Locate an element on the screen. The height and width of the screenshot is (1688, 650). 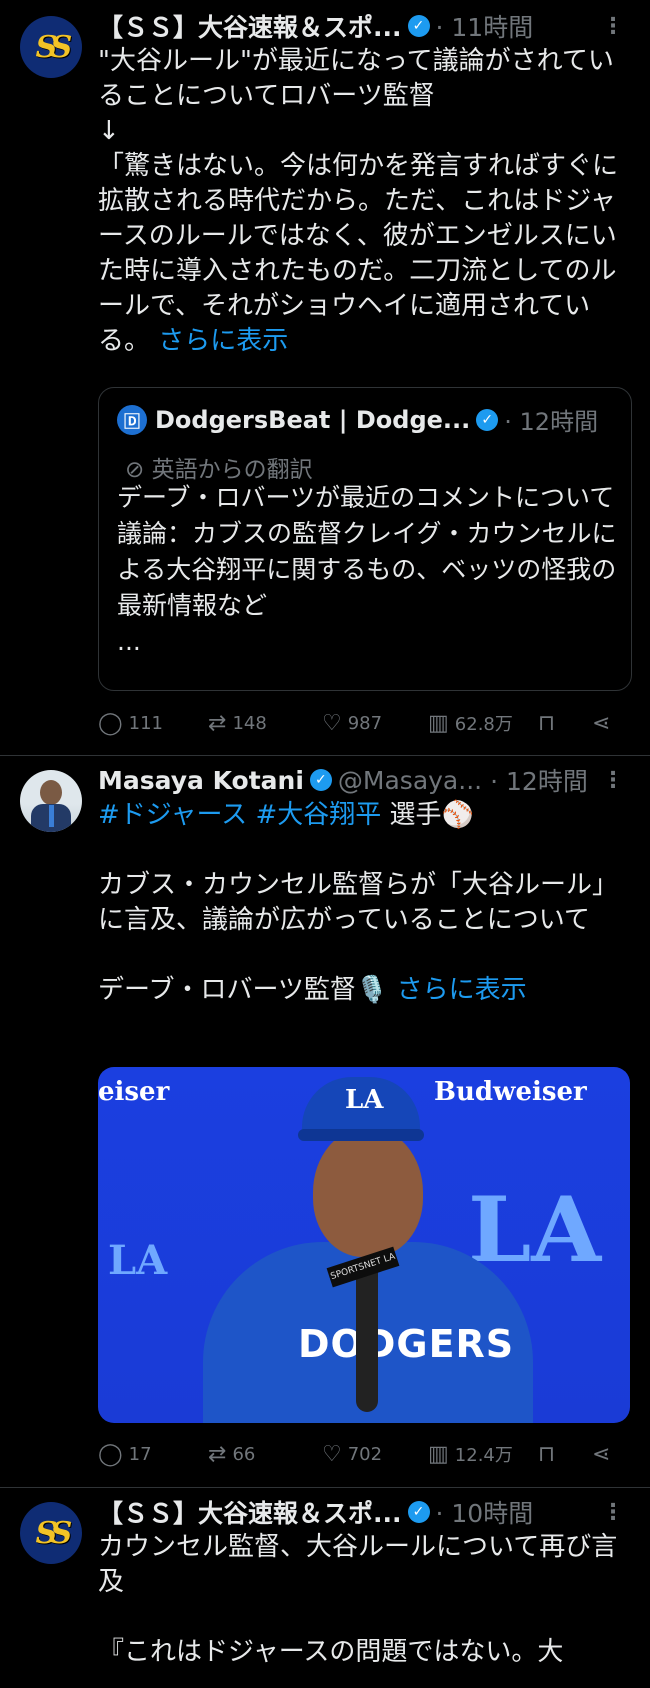
sign-left: eiser is located at coordinates (134, 1092).